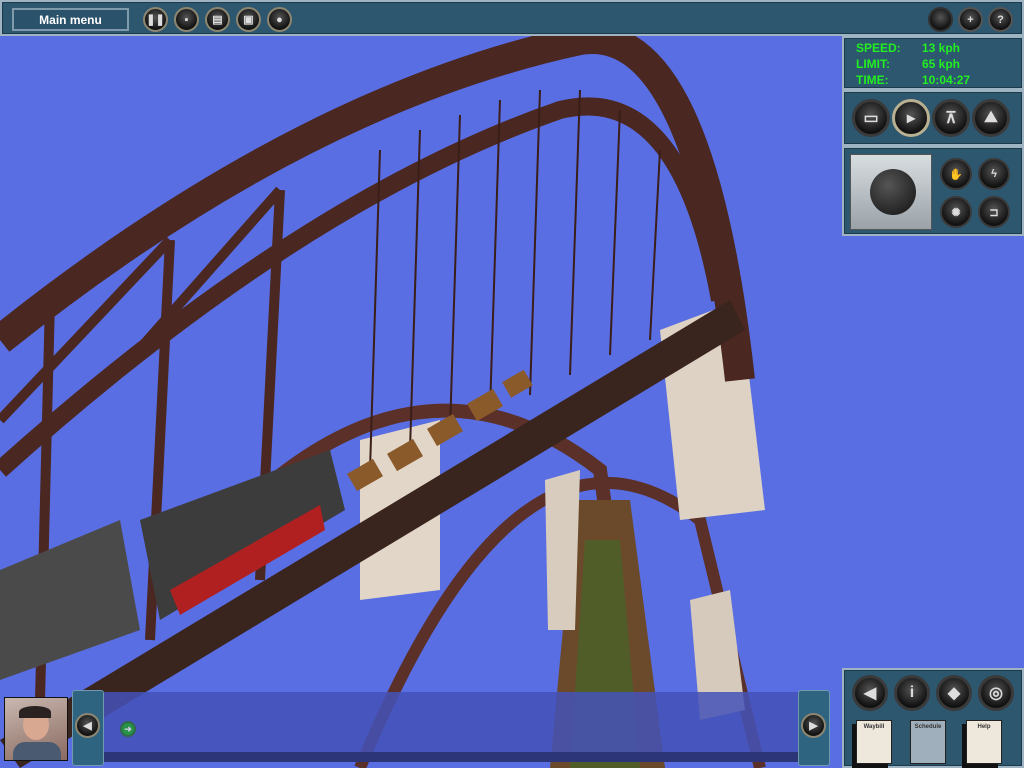 The width and height of the screenshot is (1024, 768). I want to click on external-view-icon: ▸, so click(911, 118).